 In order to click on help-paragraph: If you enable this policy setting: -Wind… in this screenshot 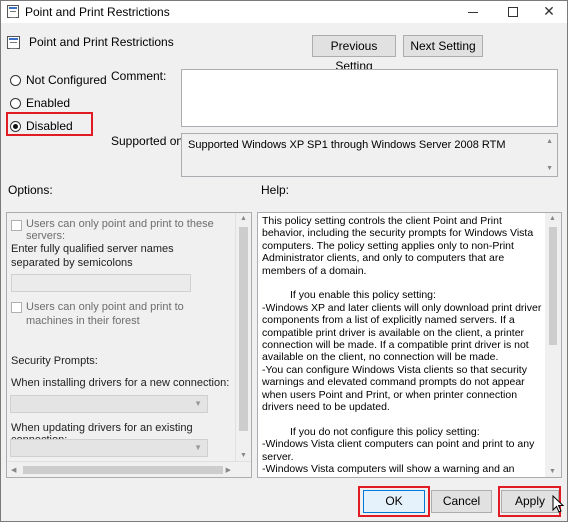, I will do `click(402, 351)`.